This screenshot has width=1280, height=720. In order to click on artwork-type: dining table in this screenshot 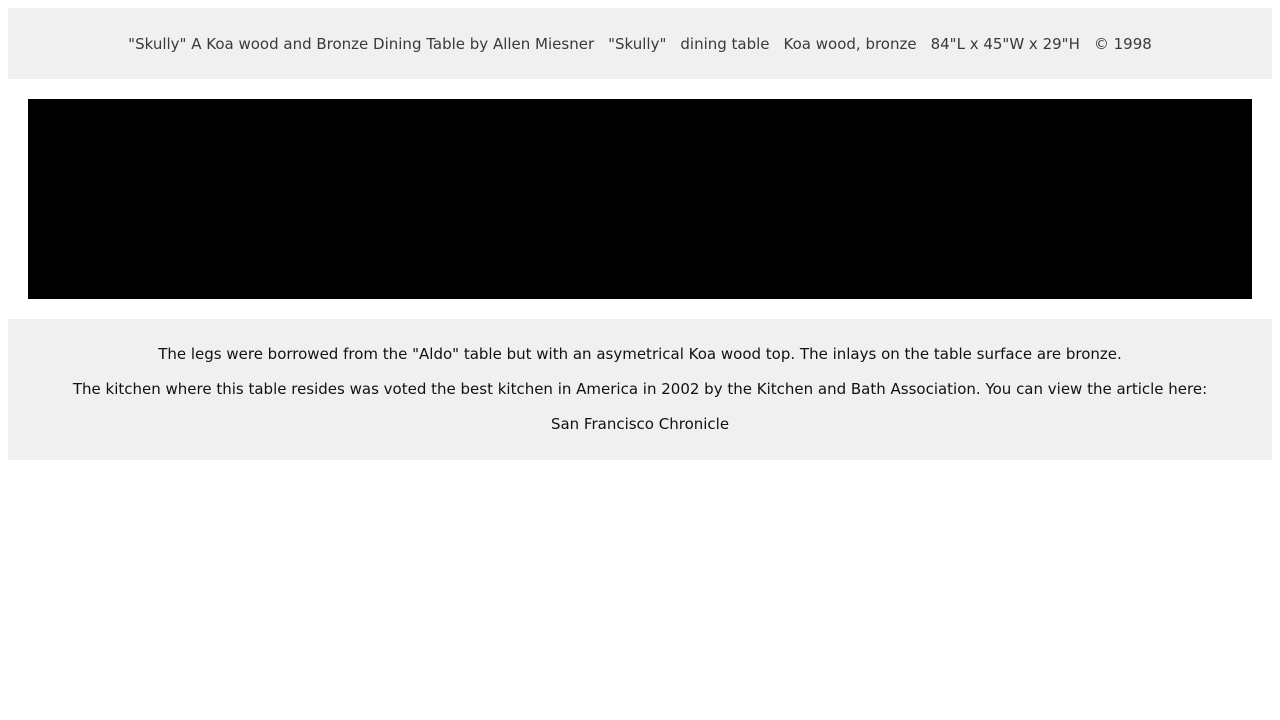, I will do `click(725, 43)`.